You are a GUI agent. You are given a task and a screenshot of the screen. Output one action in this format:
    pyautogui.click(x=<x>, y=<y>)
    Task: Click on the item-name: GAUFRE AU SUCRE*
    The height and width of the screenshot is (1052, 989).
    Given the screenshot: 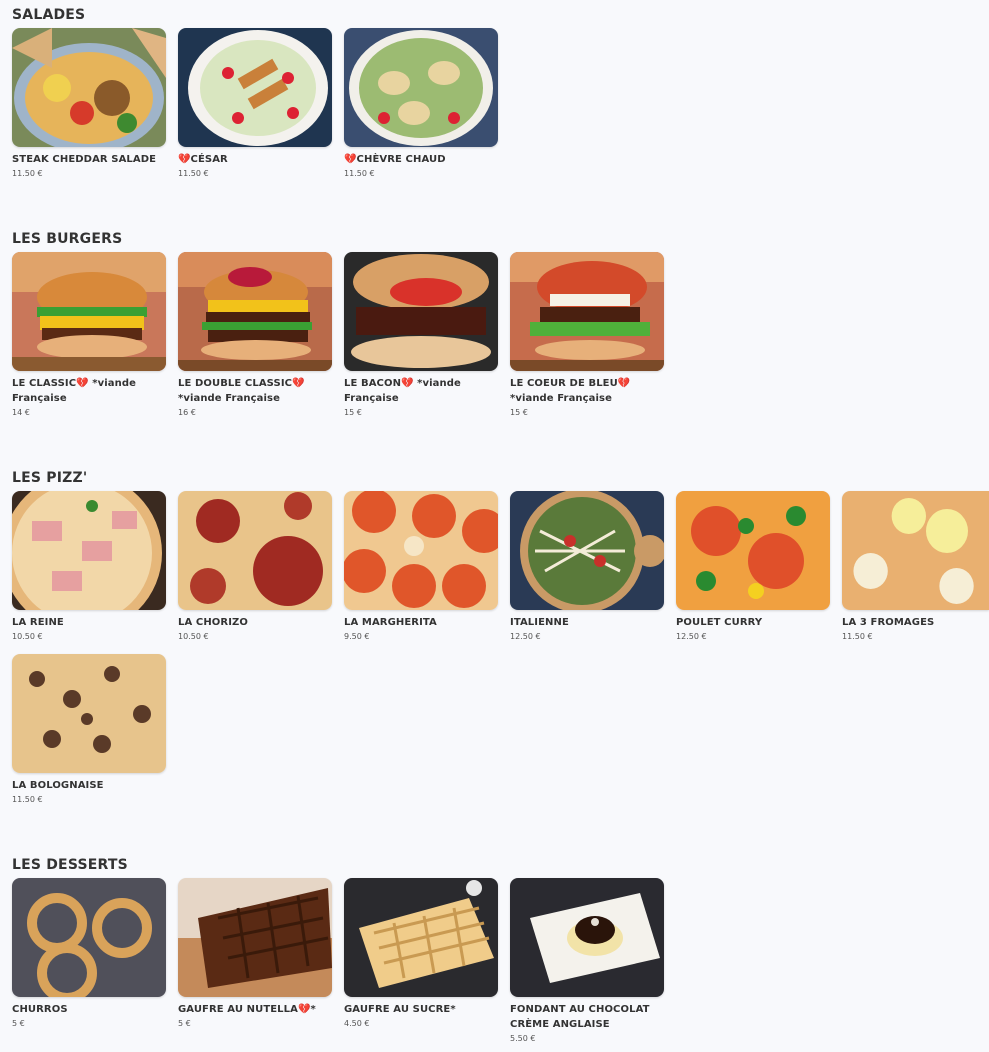 What is the action you would take?
    pyautogui.click(x=400, y=1009)
    